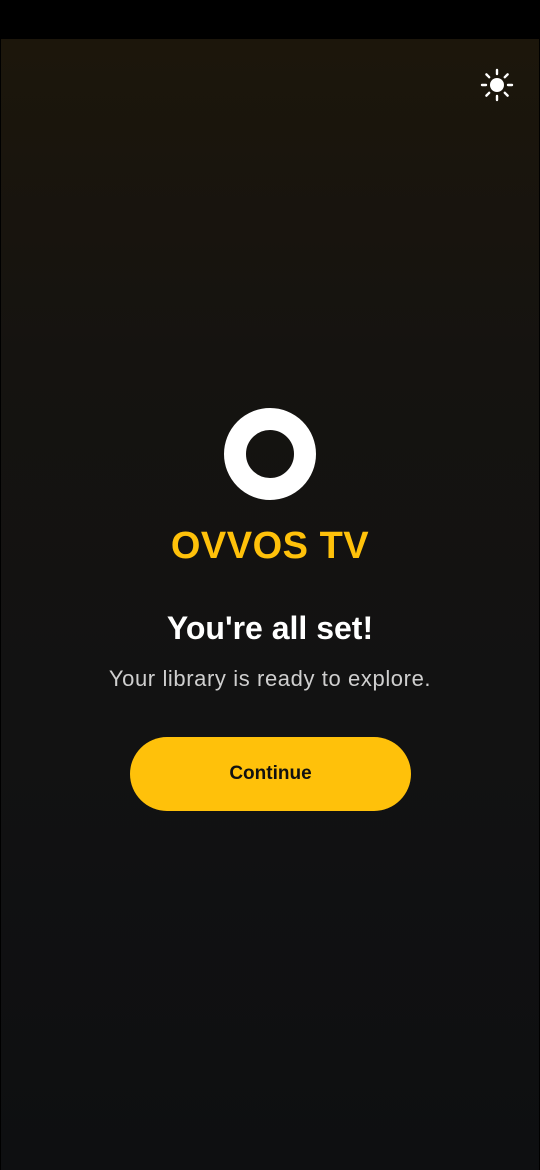 This screenshot has height=1170, width=540. Describe the element at coordinates (270, 628) in the screenshot. I see `page-title: You're all set!` at that location.